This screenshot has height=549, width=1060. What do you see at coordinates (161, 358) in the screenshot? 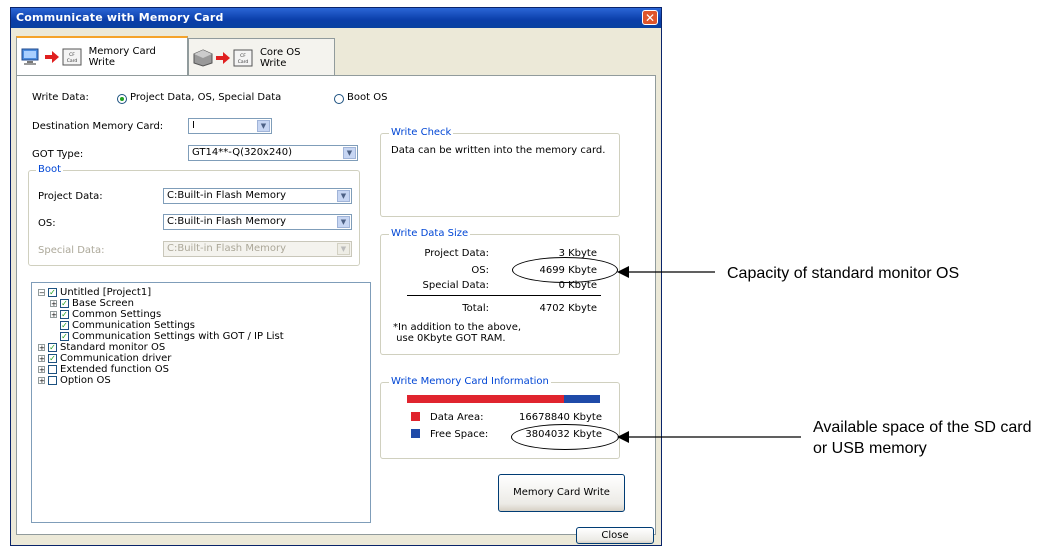
I see `tree-item: + ✓ Communication driver` at bounding box center [161, 358].